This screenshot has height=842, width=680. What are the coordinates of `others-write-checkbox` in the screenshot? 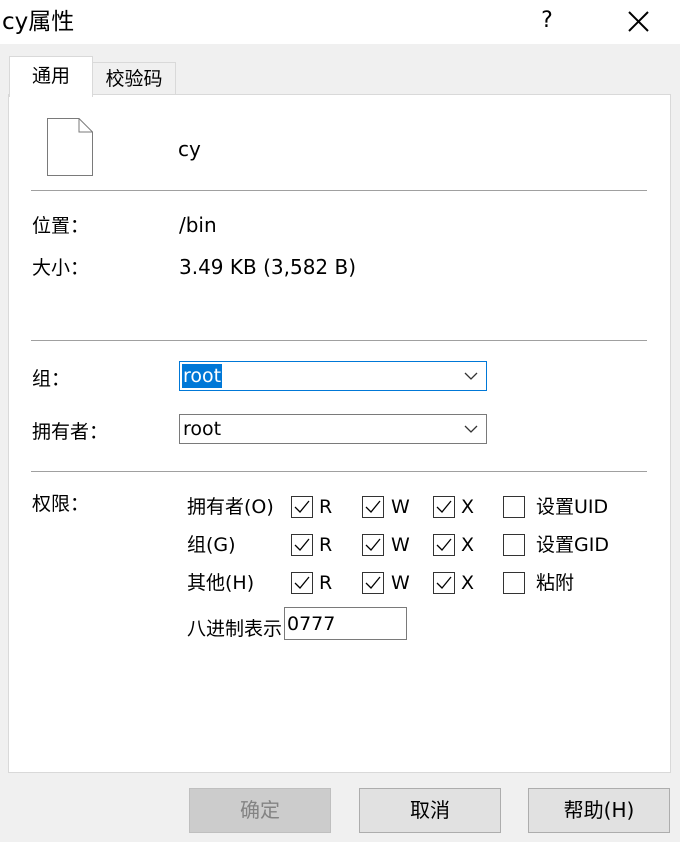 It's located at (373, 583).